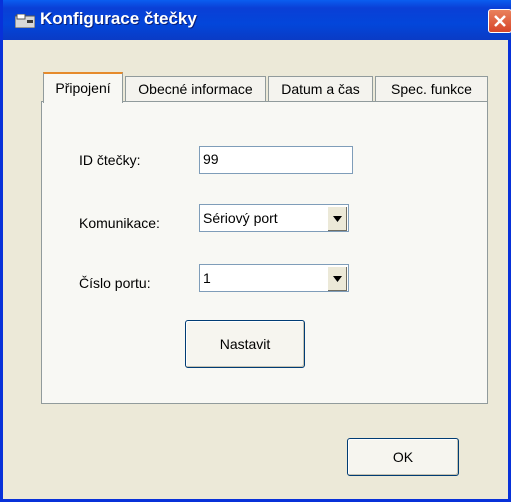 The width and height of the screenshot is (511, 502). What do you see at coordinates (245, 344) in the screenshot?
I see `set-button: Nastavit` at bounding box center [245, 344].